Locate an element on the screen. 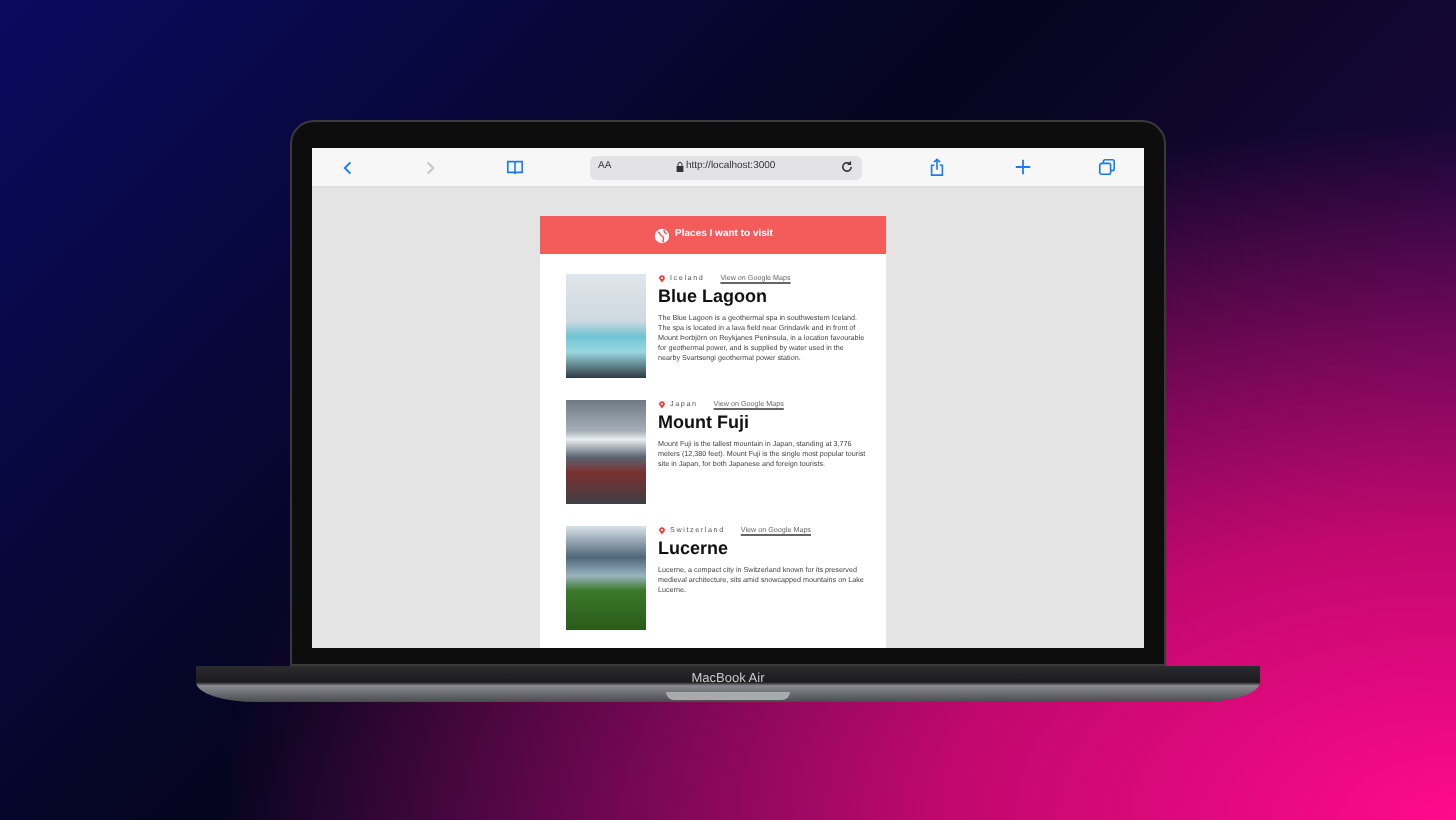 Image resolution: width=1456 pixels, height=820 pixels. hinge-notch is located at coordinates (728, 695).